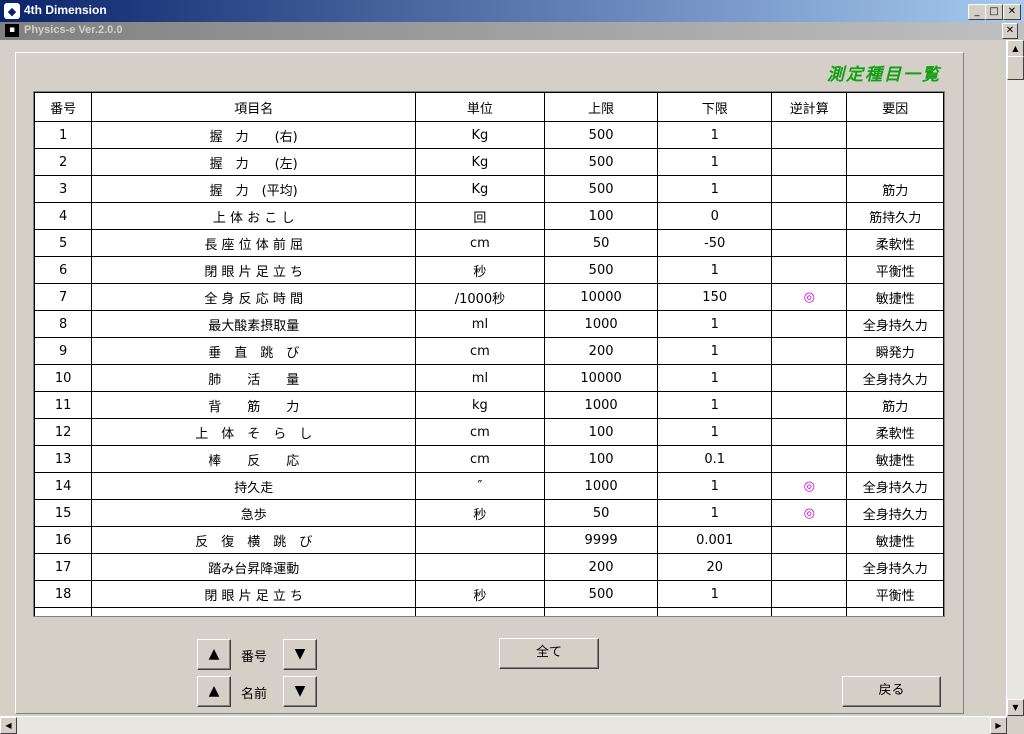 This screenshot has height=734, width=1024. Describe the element at coordinates (549, 653) in the screenshot. I see `show-all-button: 全て` at that location.